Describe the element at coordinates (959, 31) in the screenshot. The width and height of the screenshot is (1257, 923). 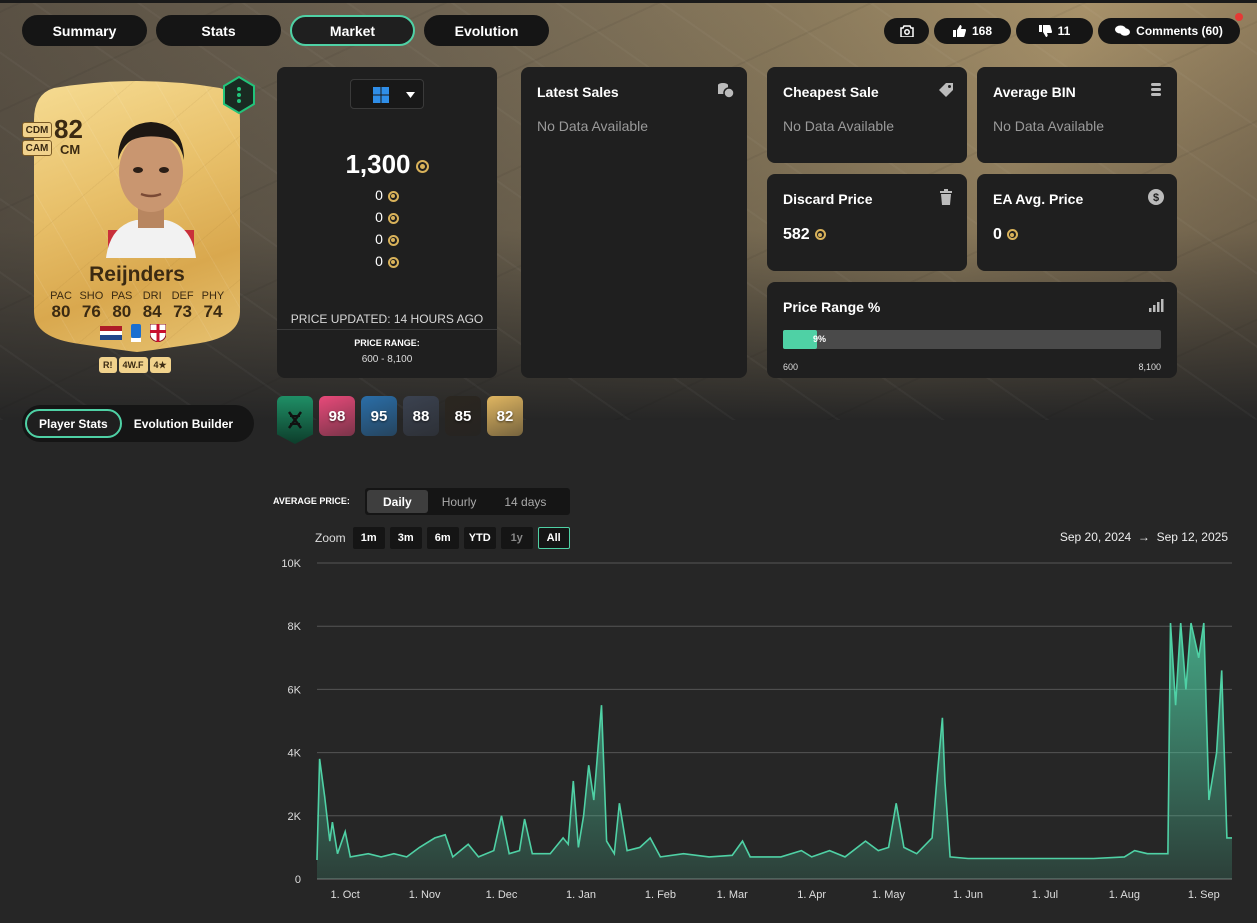
I see `thumbs-up-icon` at that location.